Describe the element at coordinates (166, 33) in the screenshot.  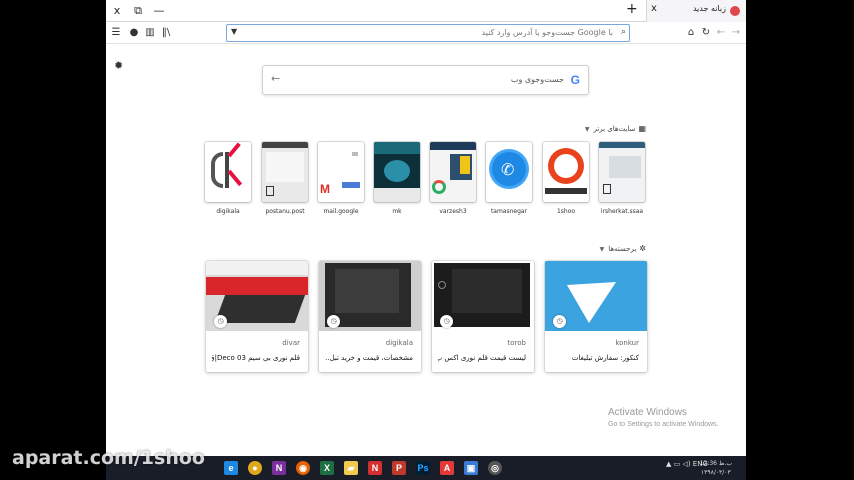
I see `library-icon: ‖\` at that location.